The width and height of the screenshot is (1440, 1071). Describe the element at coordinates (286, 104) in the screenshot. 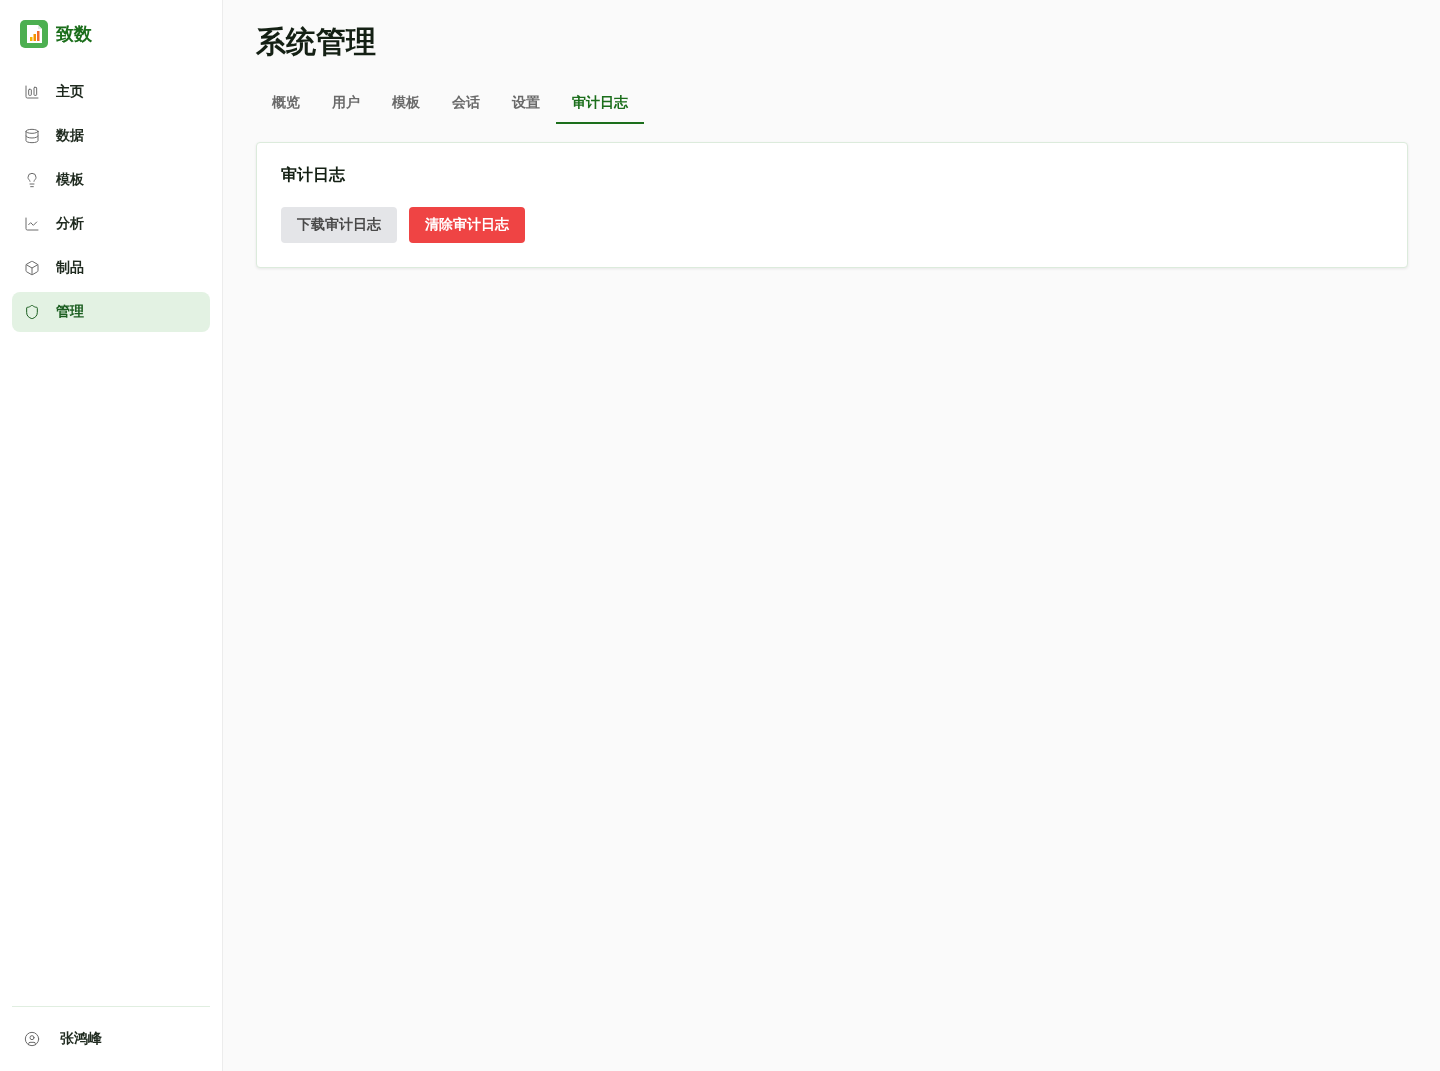

I see `tab: 概览` at that location.